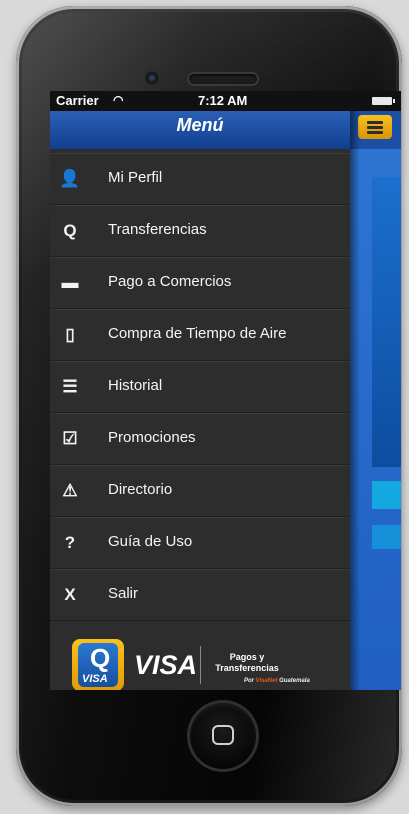 The width and height of the screenshot is (409, 814). I want to click on wifi-icon: ◠, so click(118, 100).